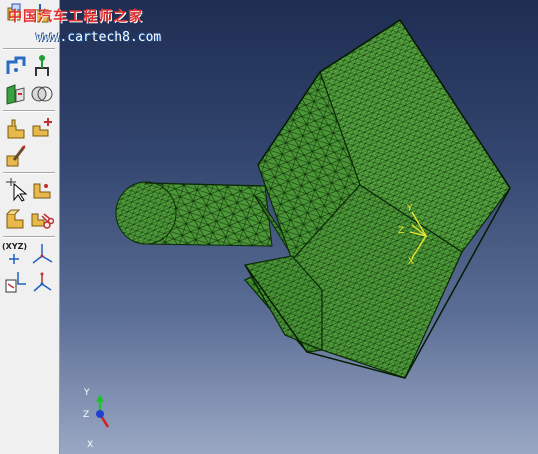 The width and height of the screenshot is (538, 454). I want to click on offset-icon, so click(15, 282).